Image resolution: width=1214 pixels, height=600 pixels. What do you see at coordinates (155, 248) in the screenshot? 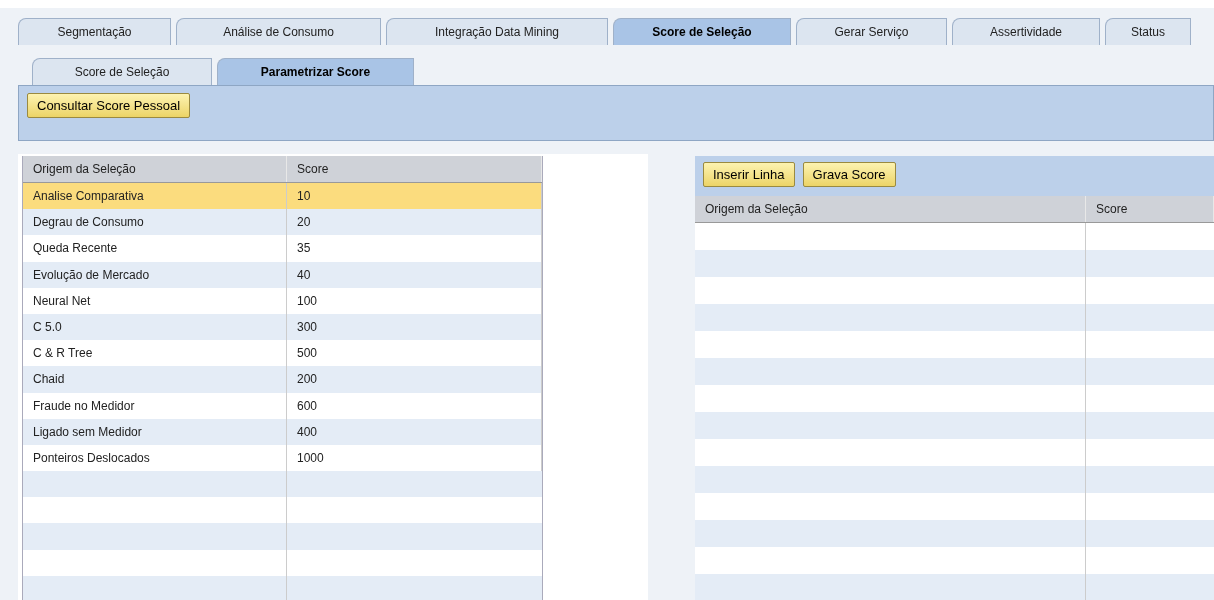
I see `table-cell: Queda Recente` at bounding box center [155, 248].